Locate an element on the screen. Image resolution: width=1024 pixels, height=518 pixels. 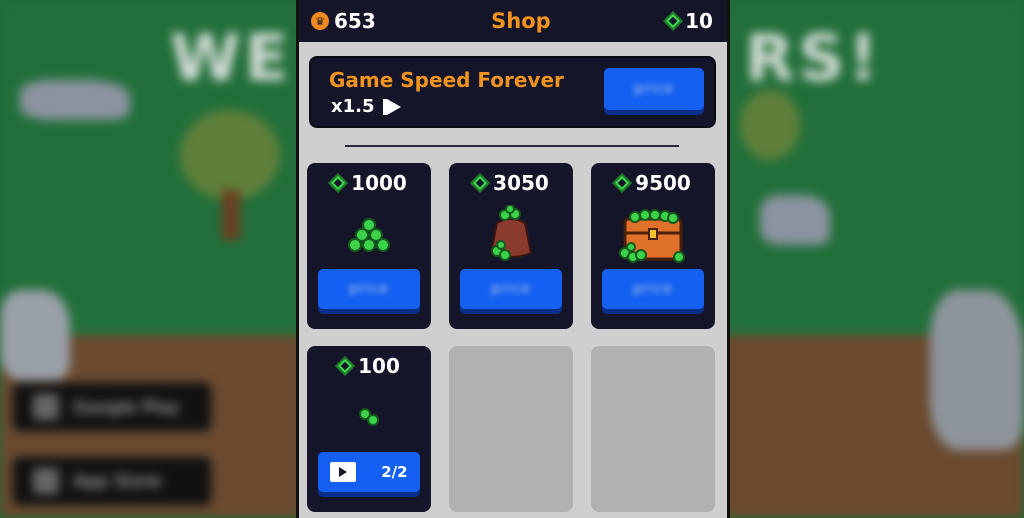
gem-pack-100: 100 2/2 is located at coordinates (369, 429).